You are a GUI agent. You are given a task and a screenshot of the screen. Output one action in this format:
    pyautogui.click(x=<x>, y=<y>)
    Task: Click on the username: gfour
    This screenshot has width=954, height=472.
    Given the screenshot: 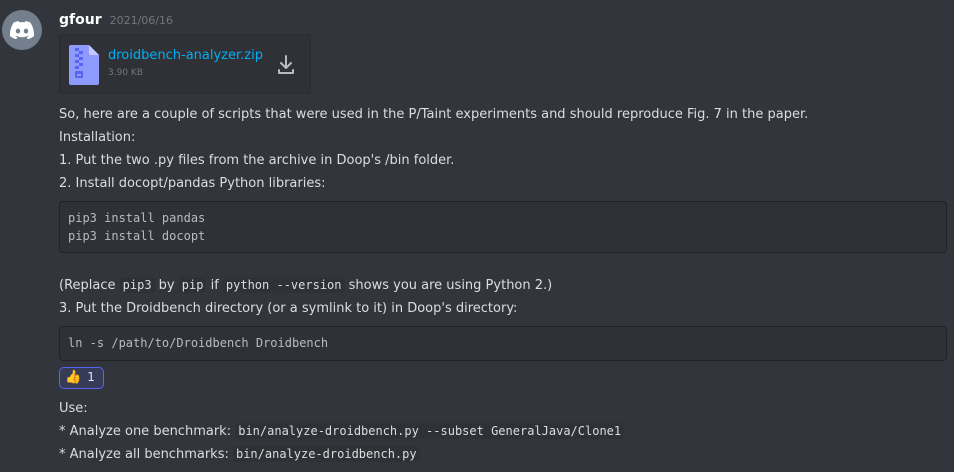 What is the action you would take?
    pyautogui.click(x=80, y=20)
    